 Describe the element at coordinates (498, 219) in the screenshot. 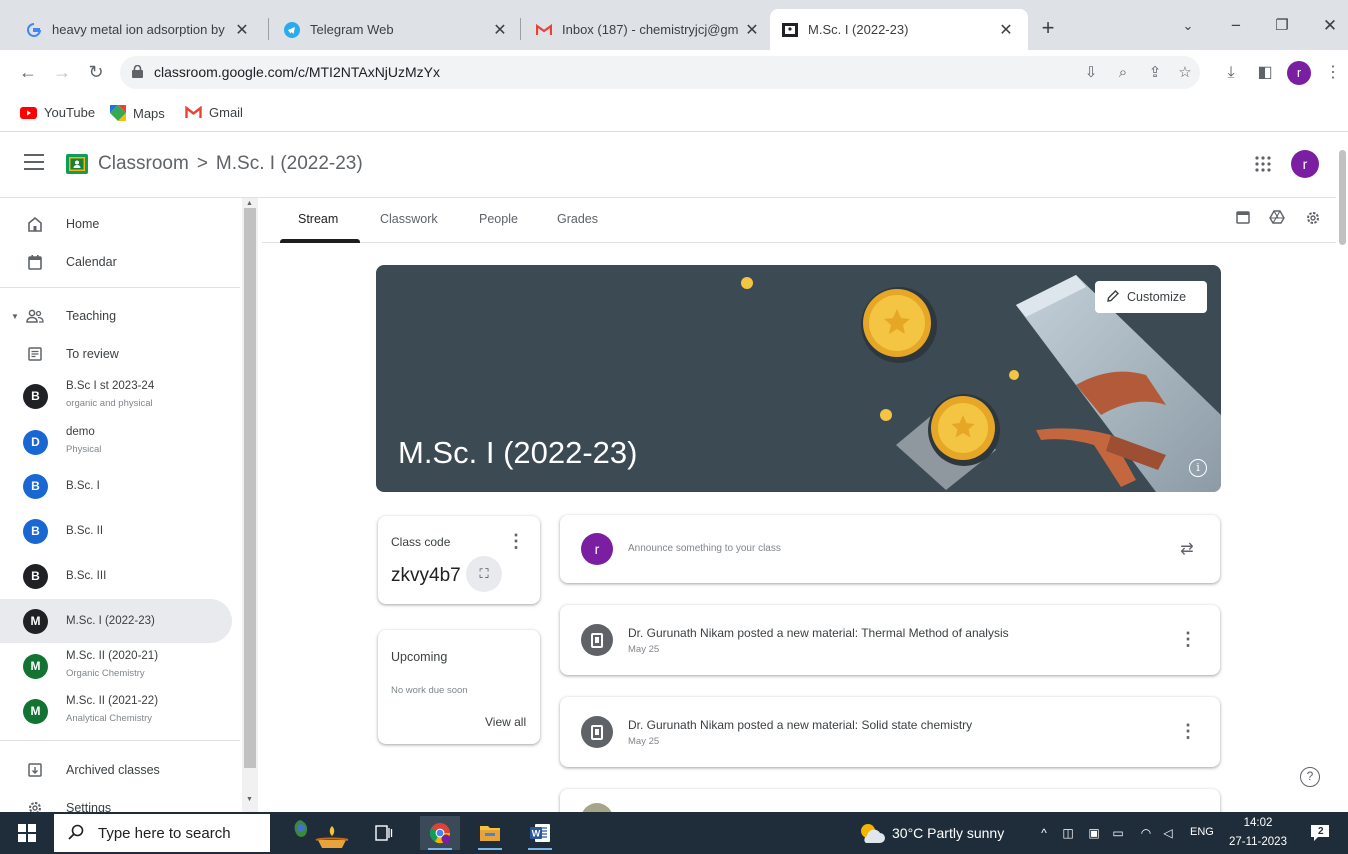

I see `tab-people: People` at that location.